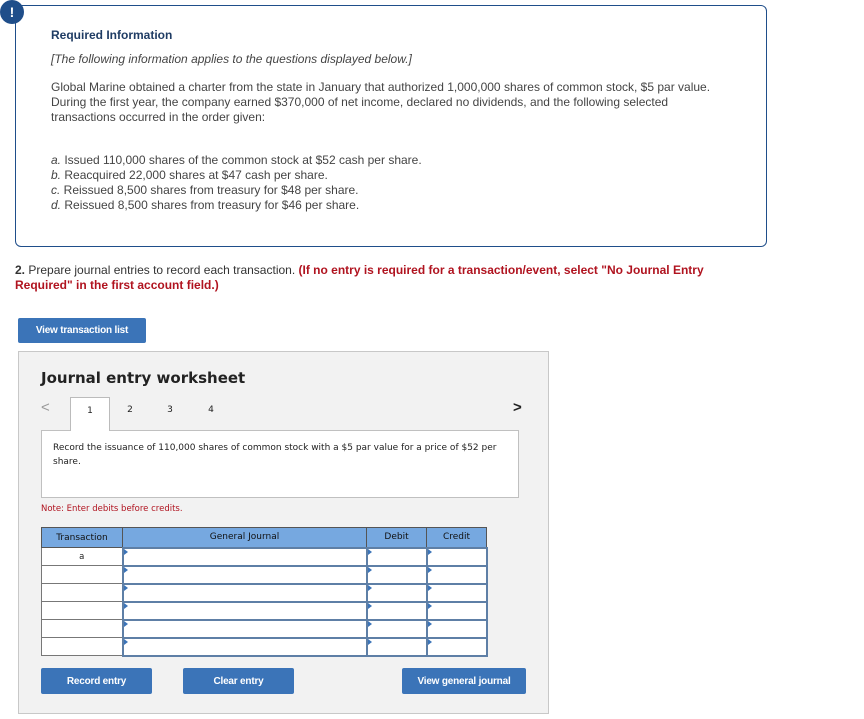 Image resolution: width=864 pixels, height=719 pixels. Describe the element at coordinates (170, 413) in the screenshot. I see `tab-3: 3` at that location.